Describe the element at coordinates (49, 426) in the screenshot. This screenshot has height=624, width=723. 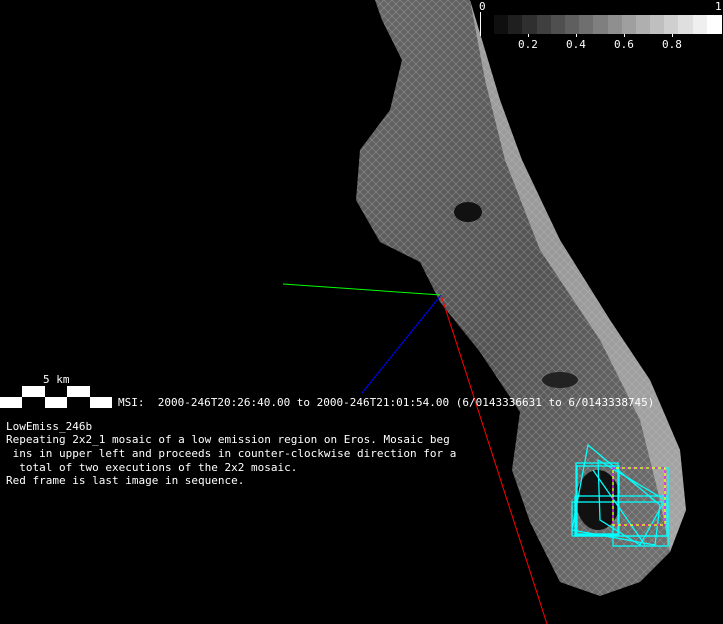
I see `sequence-title: LowEmiss_246b` at that location.